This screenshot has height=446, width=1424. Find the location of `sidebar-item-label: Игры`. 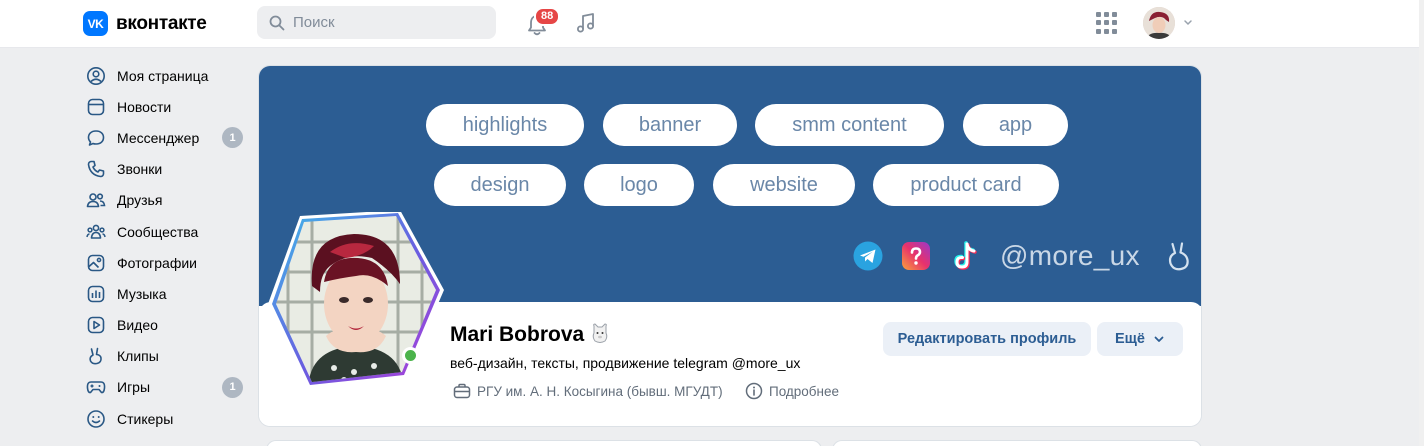

sidebar-item-label: Игры is located at coordinates (134, 387).